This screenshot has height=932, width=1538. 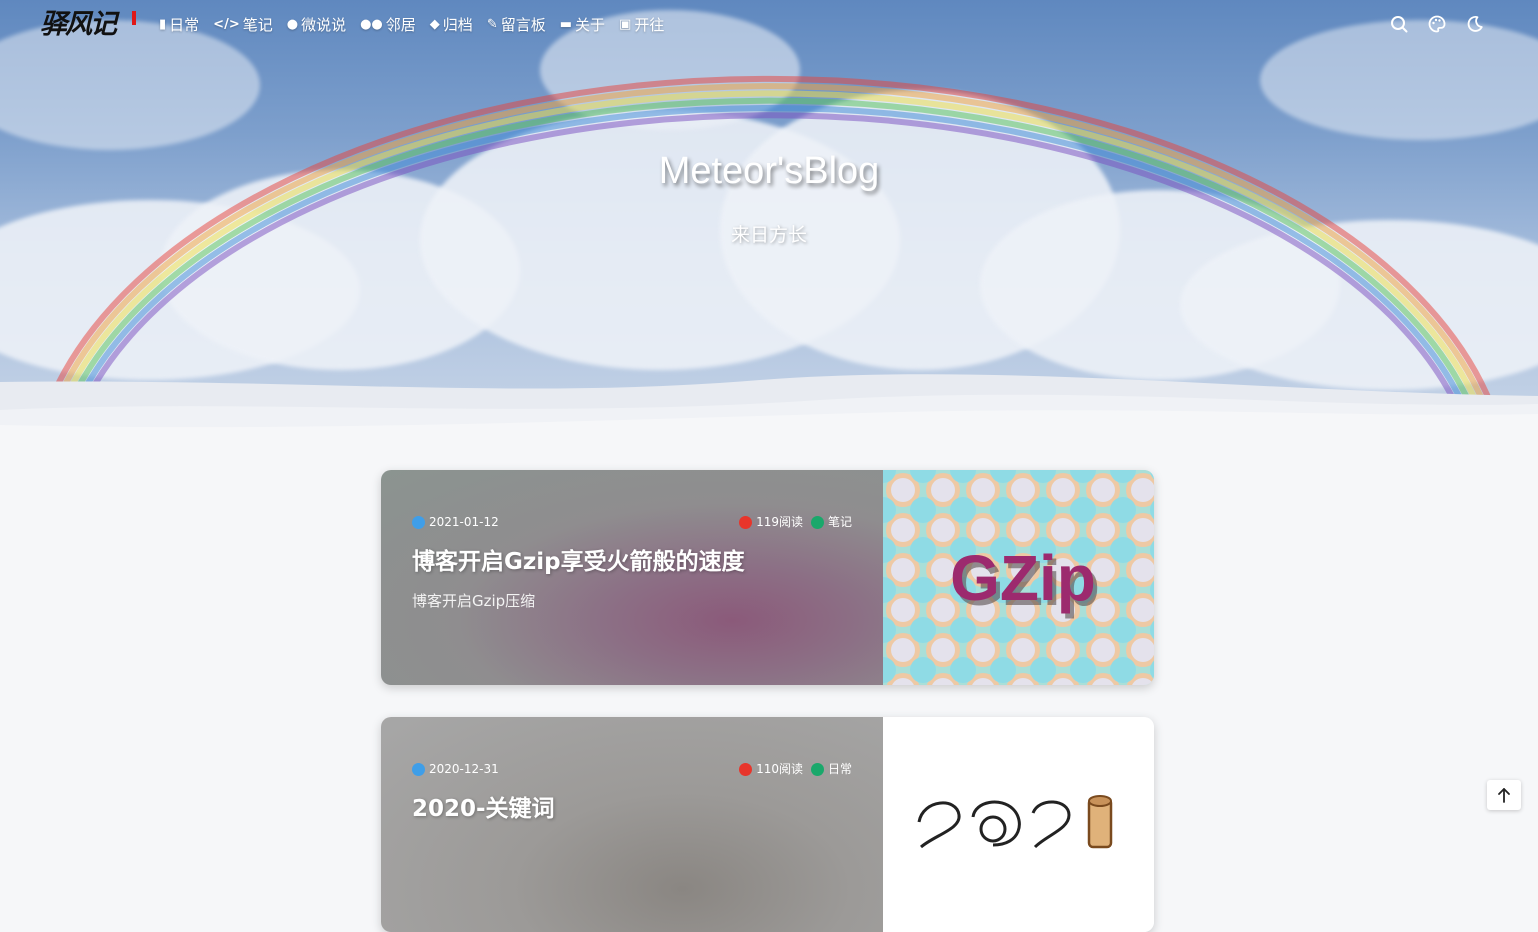 I want to click on top-navbar: 驿风记 ▮ 日常 </> 笔记 ● 微说说 ●● 邻居 ◆ 归档 ✎ 留言板 ▬, so click(x=769, y=24).